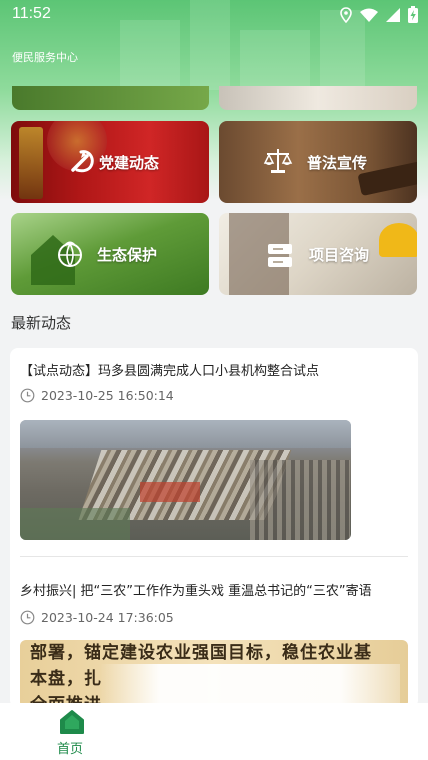 This screenshot has width=428, height=760. What do you see at coordinates (214, 731) in the screenshot?
I see `bottom-tab-bar: 首页` at bounding box center [214, 731].